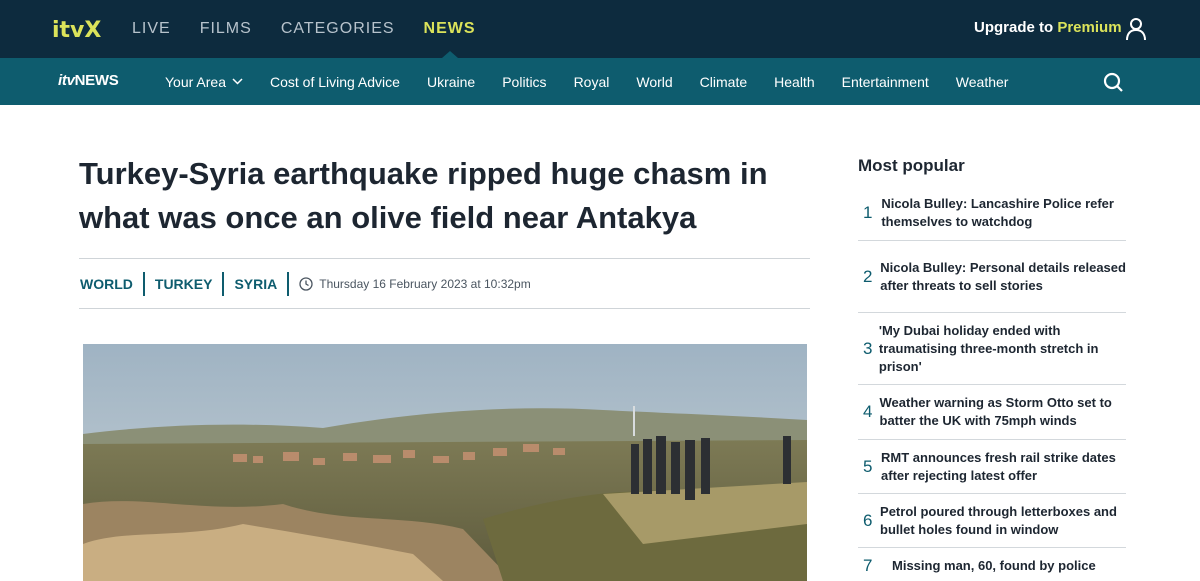  What do you see at coordinates (237, 81) in the screenshot?
I see `chevron-down-icon` at bounding box center [237, 81].